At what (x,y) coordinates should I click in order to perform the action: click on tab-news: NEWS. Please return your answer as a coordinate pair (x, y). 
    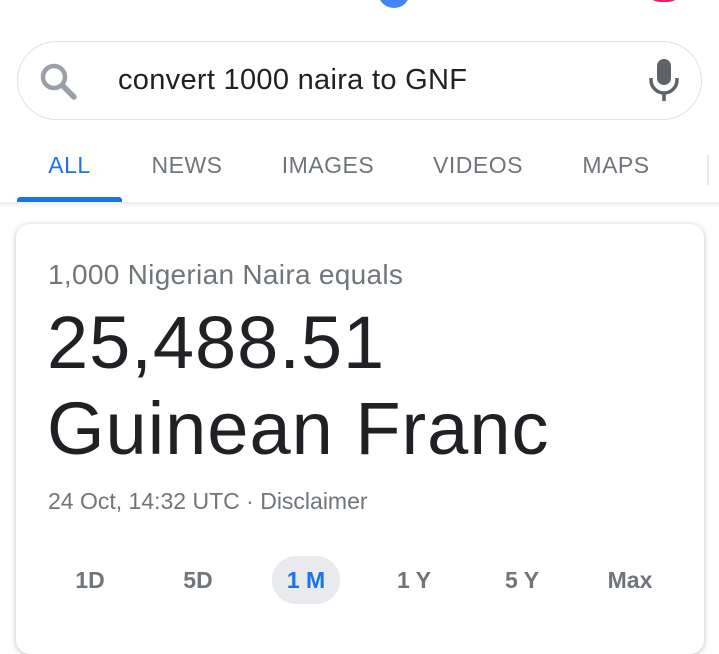
    Looking at the image, I should click on (187, 166).